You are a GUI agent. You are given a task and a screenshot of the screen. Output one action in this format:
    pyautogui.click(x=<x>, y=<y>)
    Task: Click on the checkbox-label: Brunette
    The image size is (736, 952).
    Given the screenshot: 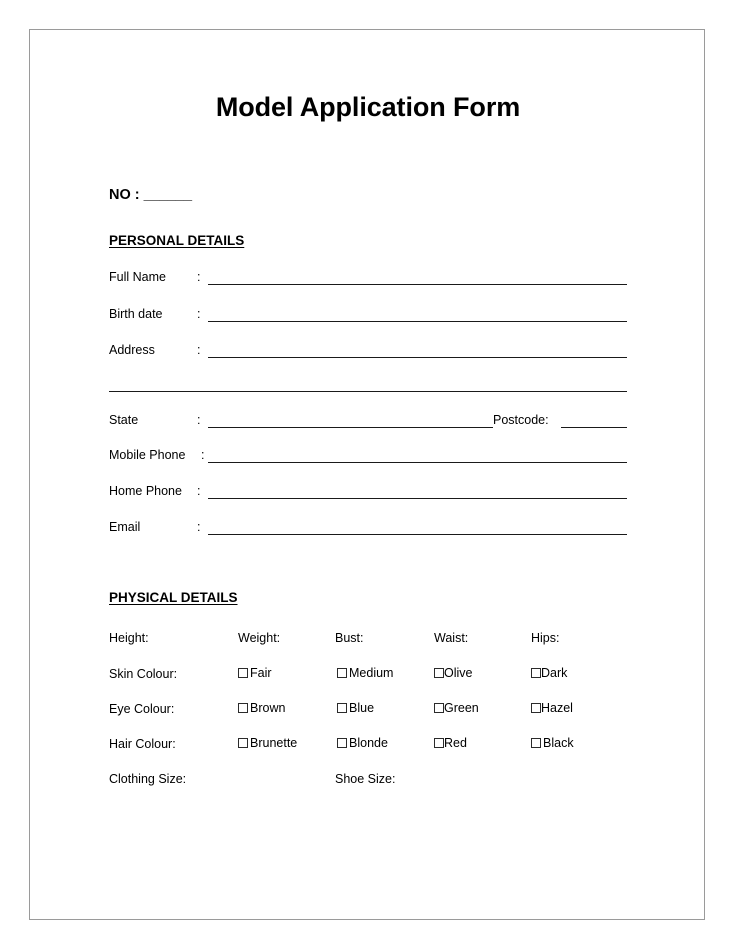 What is the action you would take?
    pyautogui.click(x=274, y=743)
    